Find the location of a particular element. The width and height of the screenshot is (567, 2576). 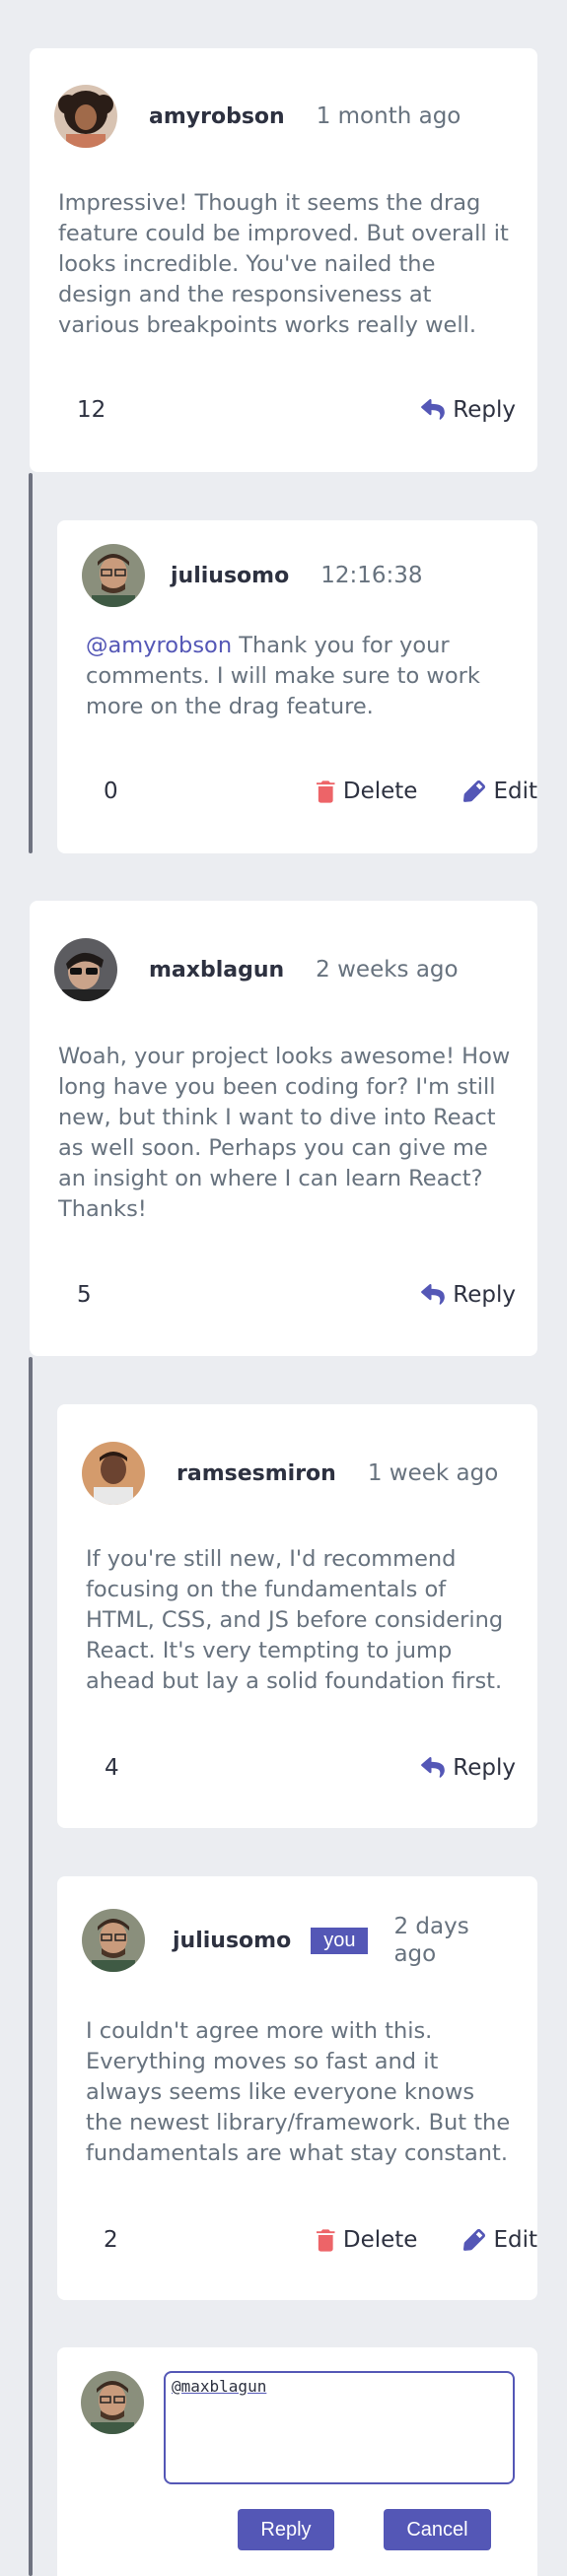

comment-footer: 4 Reply is located at coordinates (297, 1768).